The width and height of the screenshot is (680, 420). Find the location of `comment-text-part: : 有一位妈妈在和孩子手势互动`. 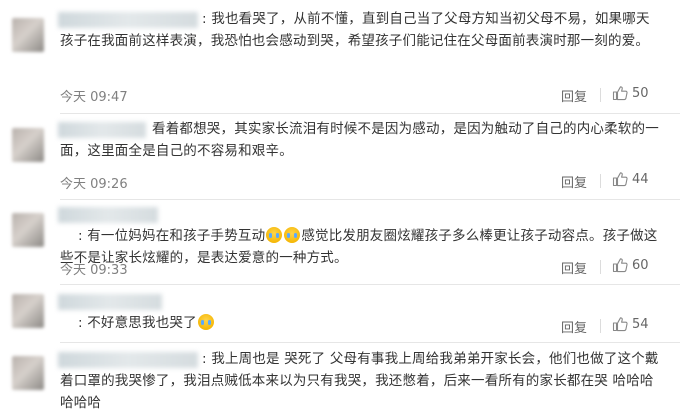

comment-text-part: : 有一位妈妈在和孩子手势互动 is located at coordinates (171, 236).